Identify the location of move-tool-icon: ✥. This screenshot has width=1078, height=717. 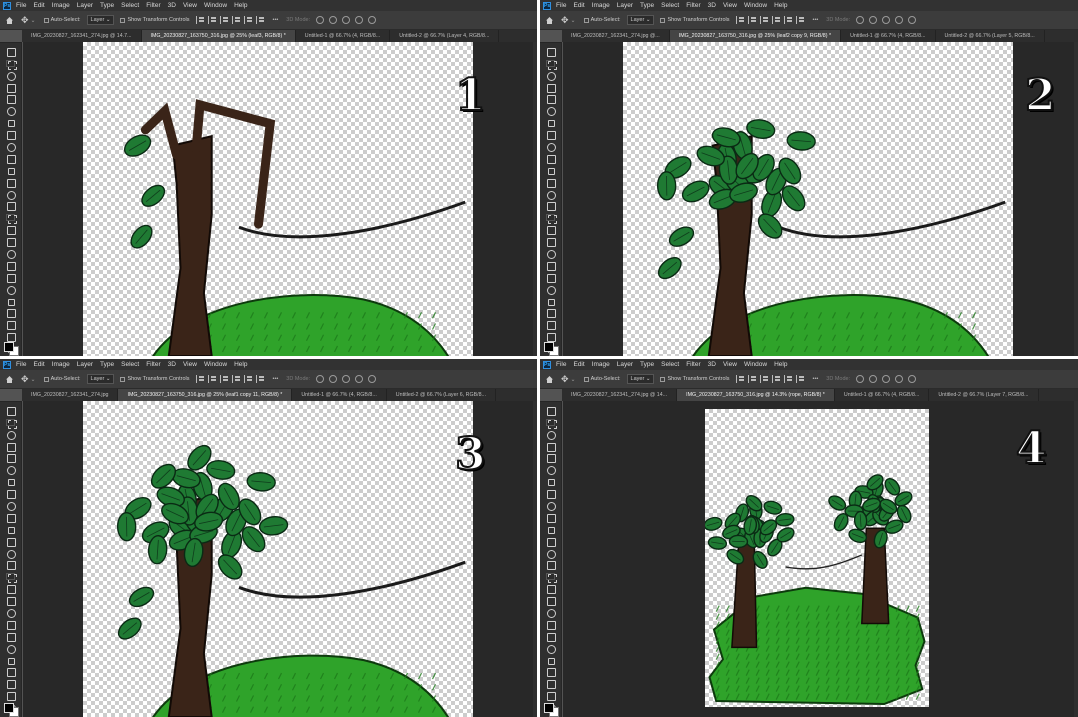
(565, 20).